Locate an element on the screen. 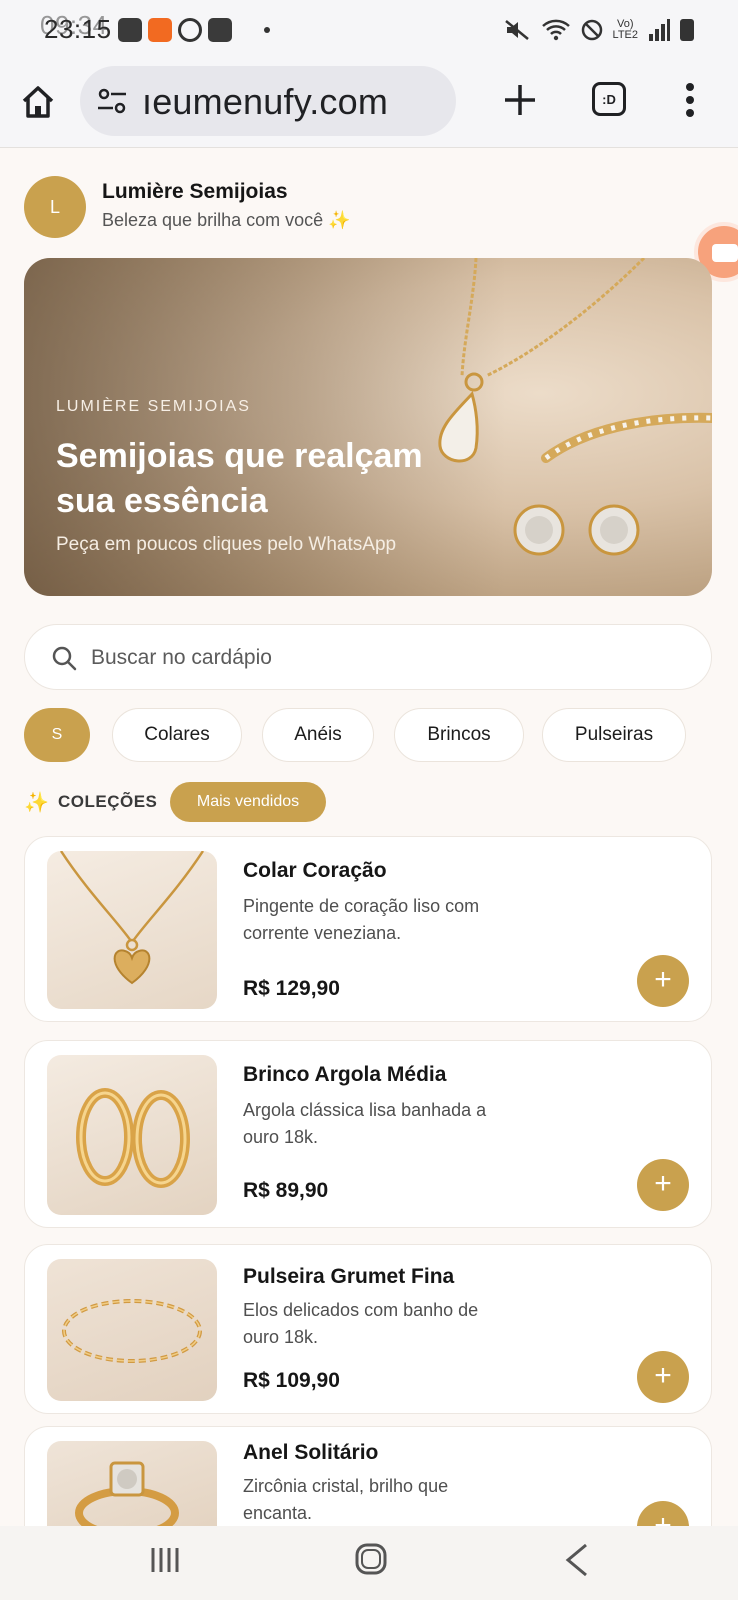 The height and width of the screenshot is (1600, 738). search-input is located at coordinates (371, 658).